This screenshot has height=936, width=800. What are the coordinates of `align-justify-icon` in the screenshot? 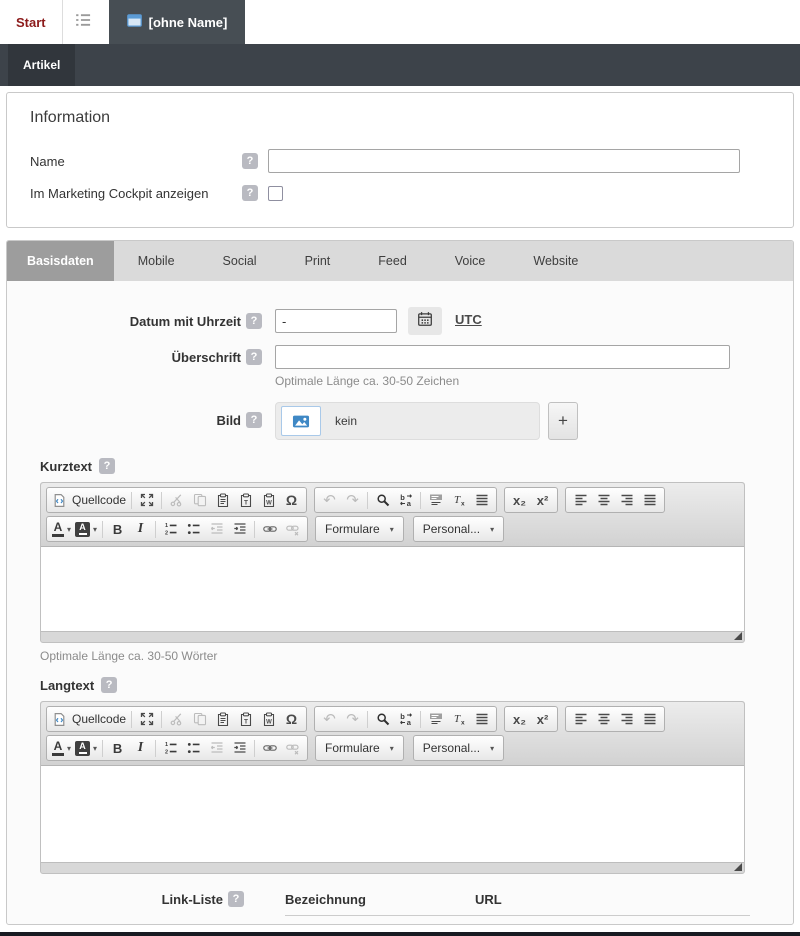 It's located at (650, 719).